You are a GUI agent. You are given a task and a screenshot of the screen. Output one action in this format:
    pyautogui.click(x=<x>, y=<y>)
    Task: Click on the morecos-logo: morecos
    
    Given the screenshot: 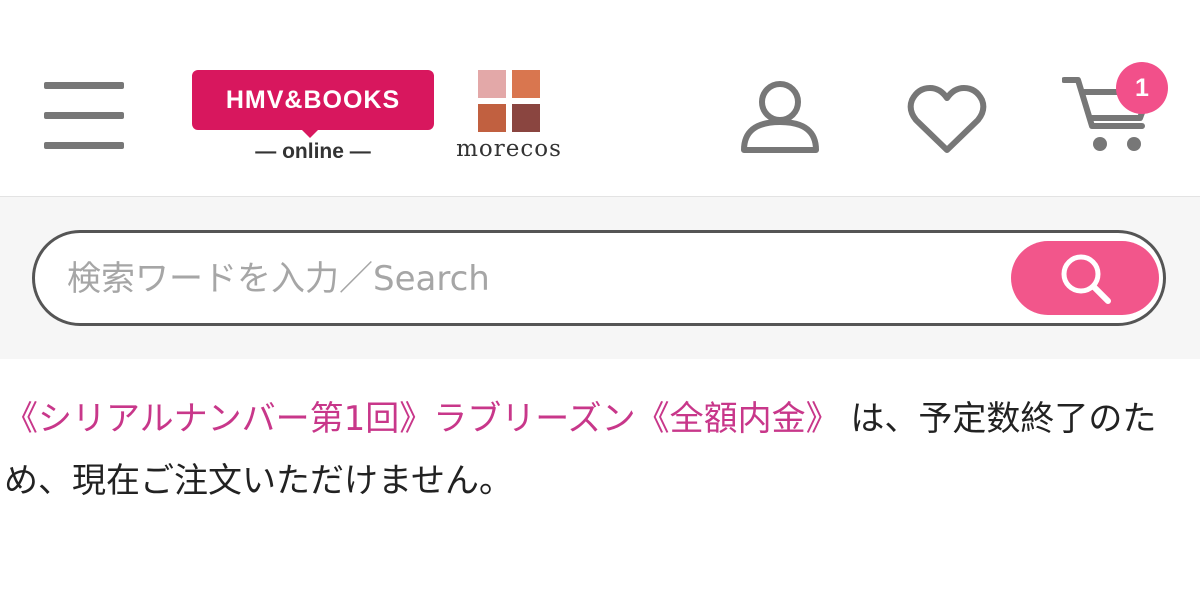 What is the action you would take?
    pyautogui.click(x=509, y=117)
    